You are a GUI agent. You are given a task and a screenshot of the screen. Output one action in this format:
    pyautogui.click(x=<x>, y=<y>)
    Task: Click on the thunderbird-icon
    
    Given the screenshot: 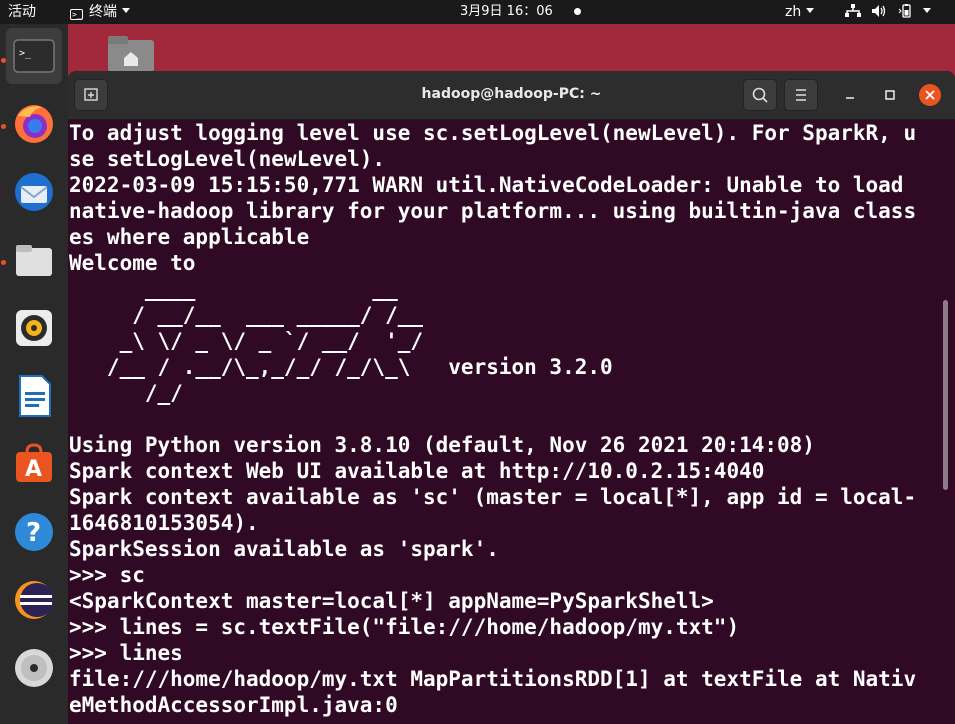 What is the action you would take?
    pyautogui.click(x=34, y=192)
    